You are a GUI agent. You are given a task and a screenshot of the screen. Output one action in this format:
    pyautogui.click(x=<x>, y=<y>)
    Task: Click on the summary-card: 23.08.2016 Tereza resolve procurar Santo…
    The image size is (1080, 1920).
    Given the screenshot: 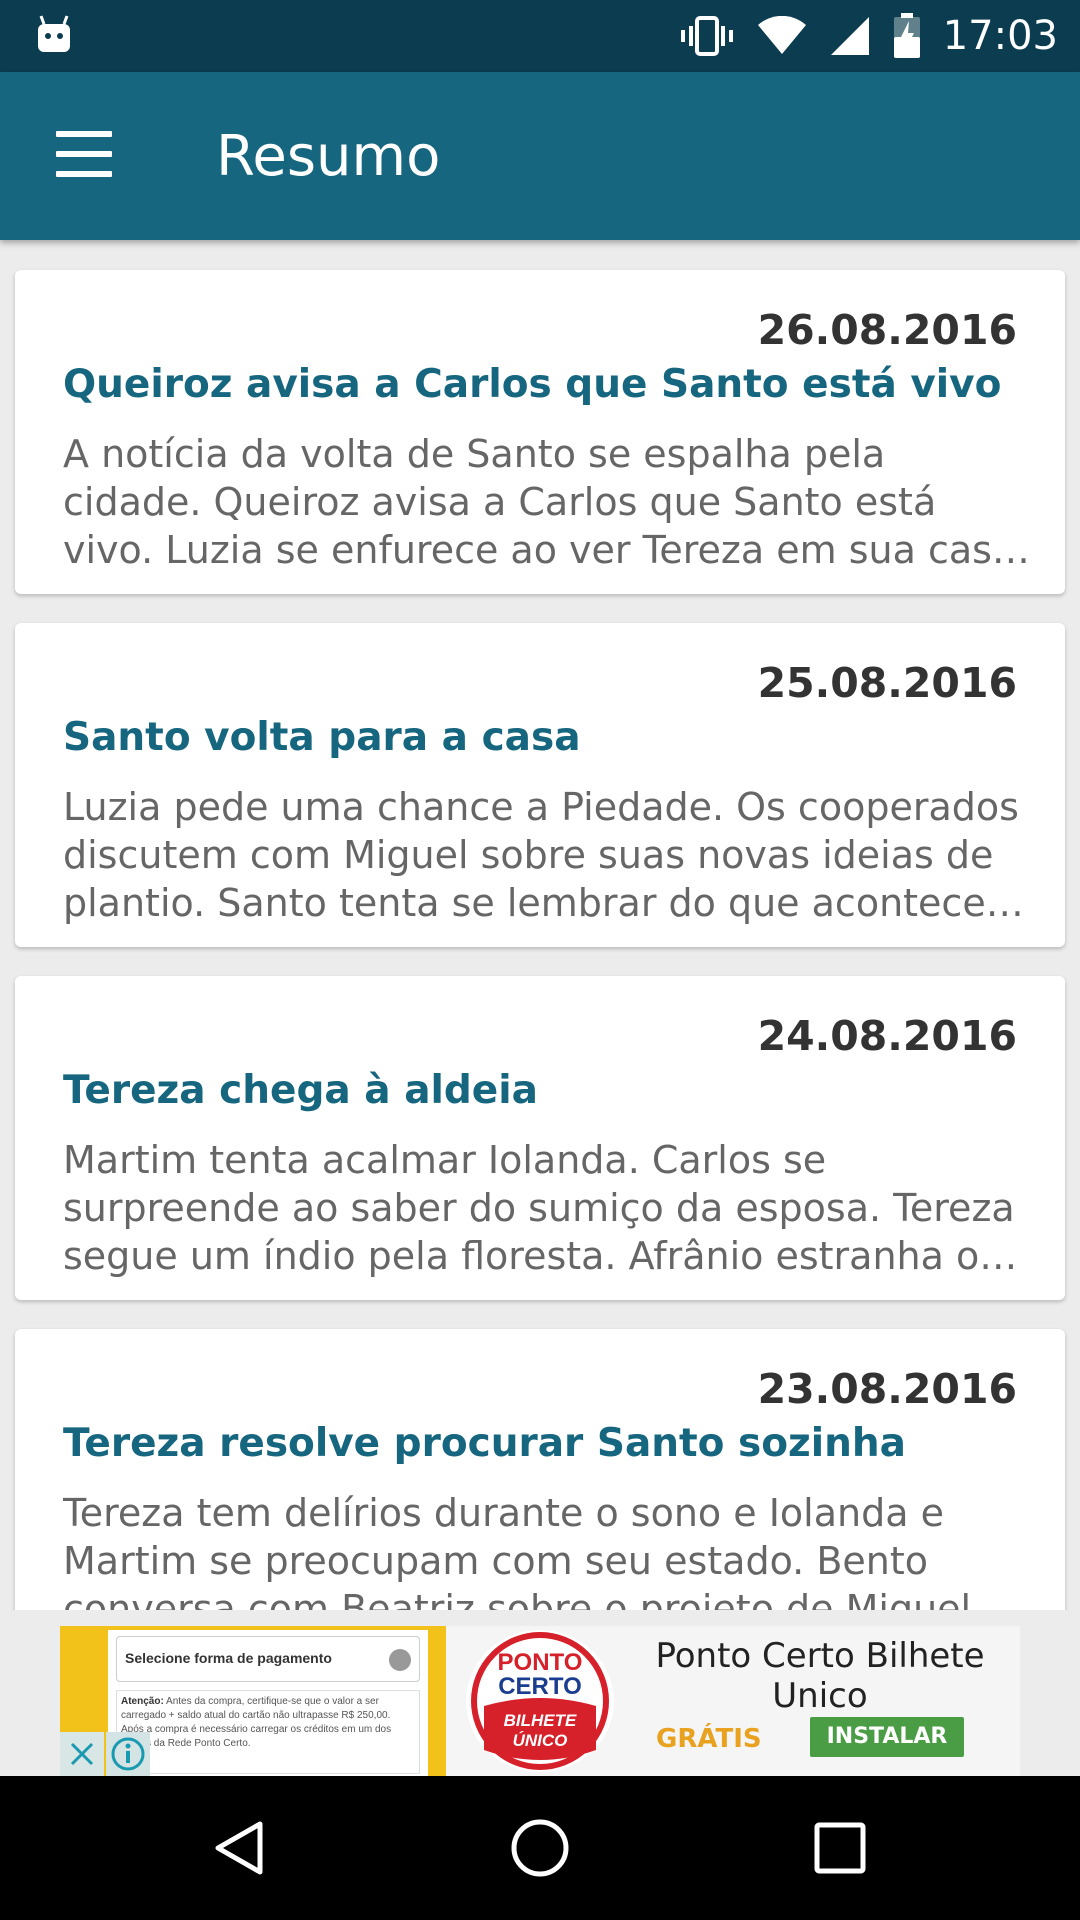 What is the action you would take?
    pyautogui.click(x=540, y=1469)
    